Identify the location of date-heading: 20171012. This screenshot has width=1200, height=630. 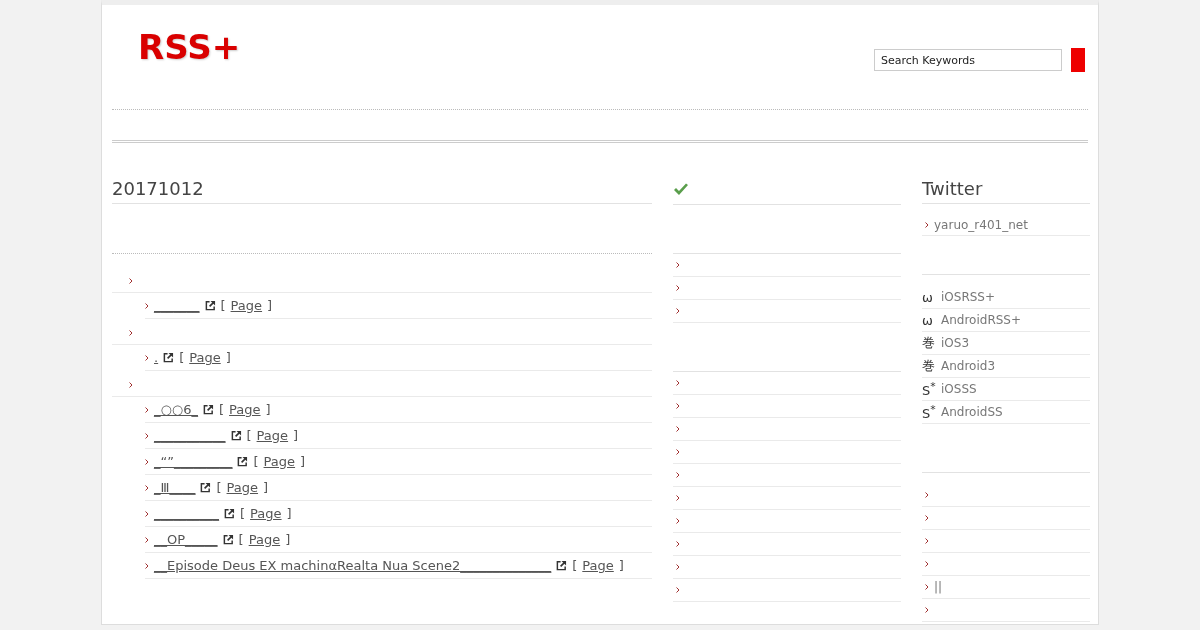
(382, 189).